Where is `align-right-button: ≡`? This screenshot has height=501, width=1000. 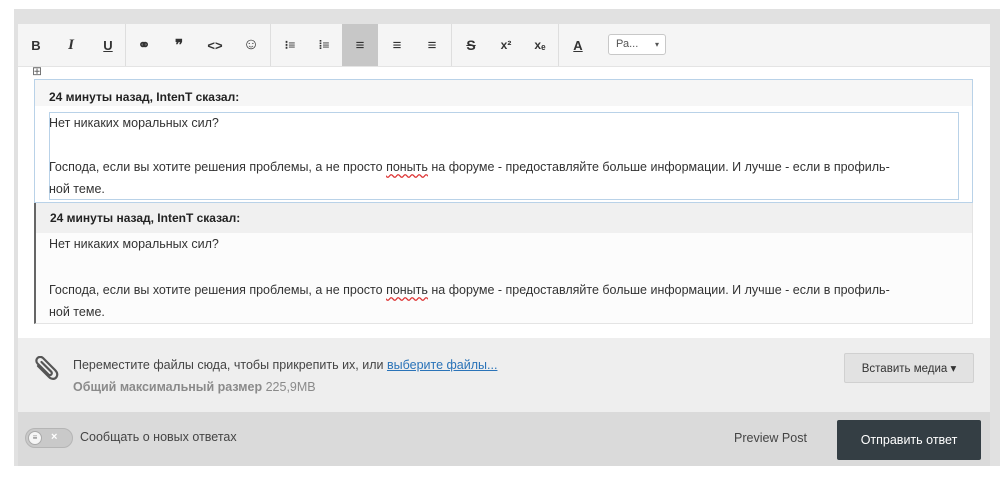 align-right-button: ≡ is located at coordinates (432, 45).